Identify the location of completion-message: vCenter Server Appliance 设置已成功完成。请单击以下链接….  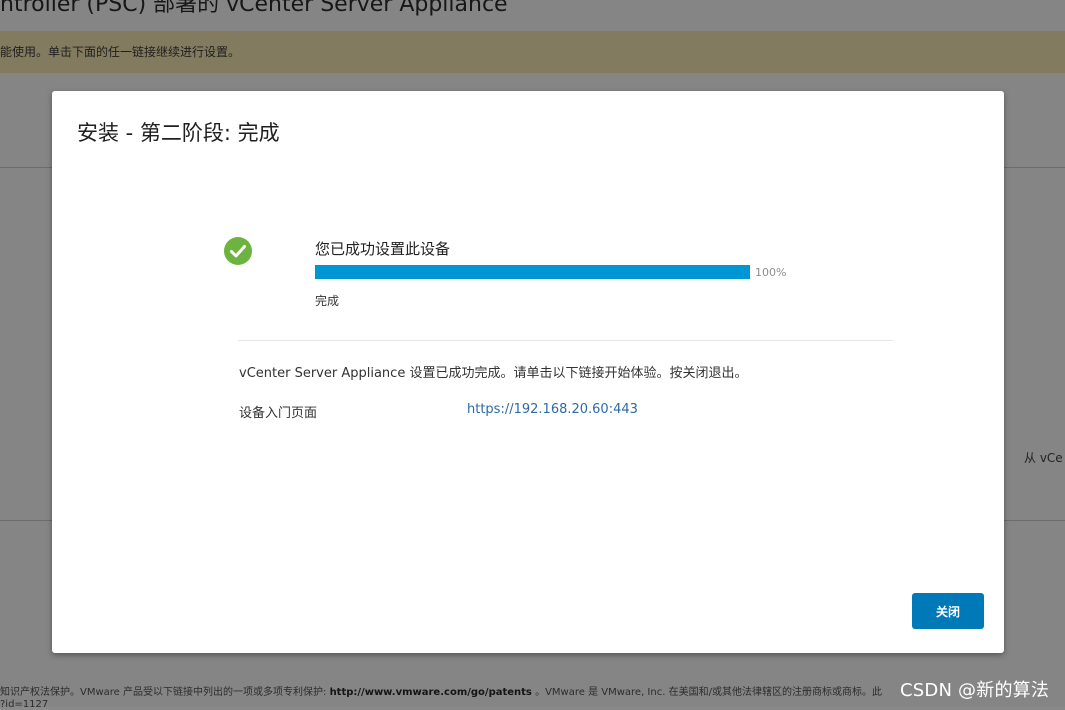
(493, 373).